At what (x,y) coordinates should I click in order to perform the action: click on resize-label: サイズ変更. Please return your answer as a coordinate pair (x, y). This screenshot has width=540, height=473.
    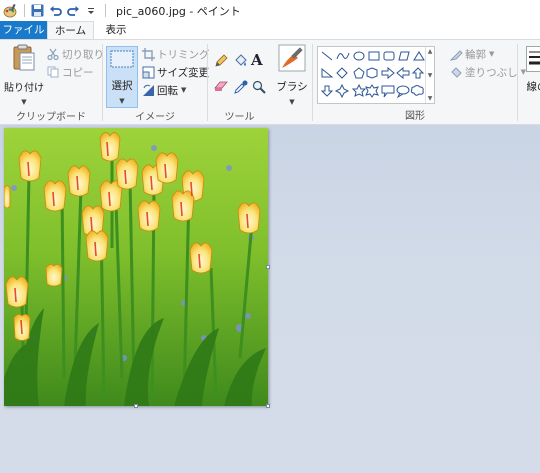
    Looking at the image, I should click on (183, 72).